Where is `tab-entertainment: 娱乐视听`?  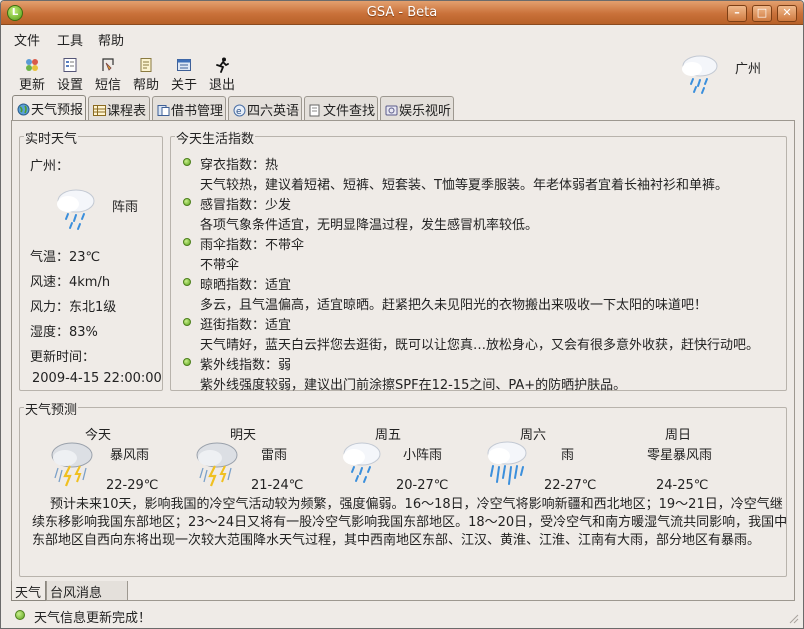
tab-entertainment: 娱乐视听 is located at coordinates (417, 108).